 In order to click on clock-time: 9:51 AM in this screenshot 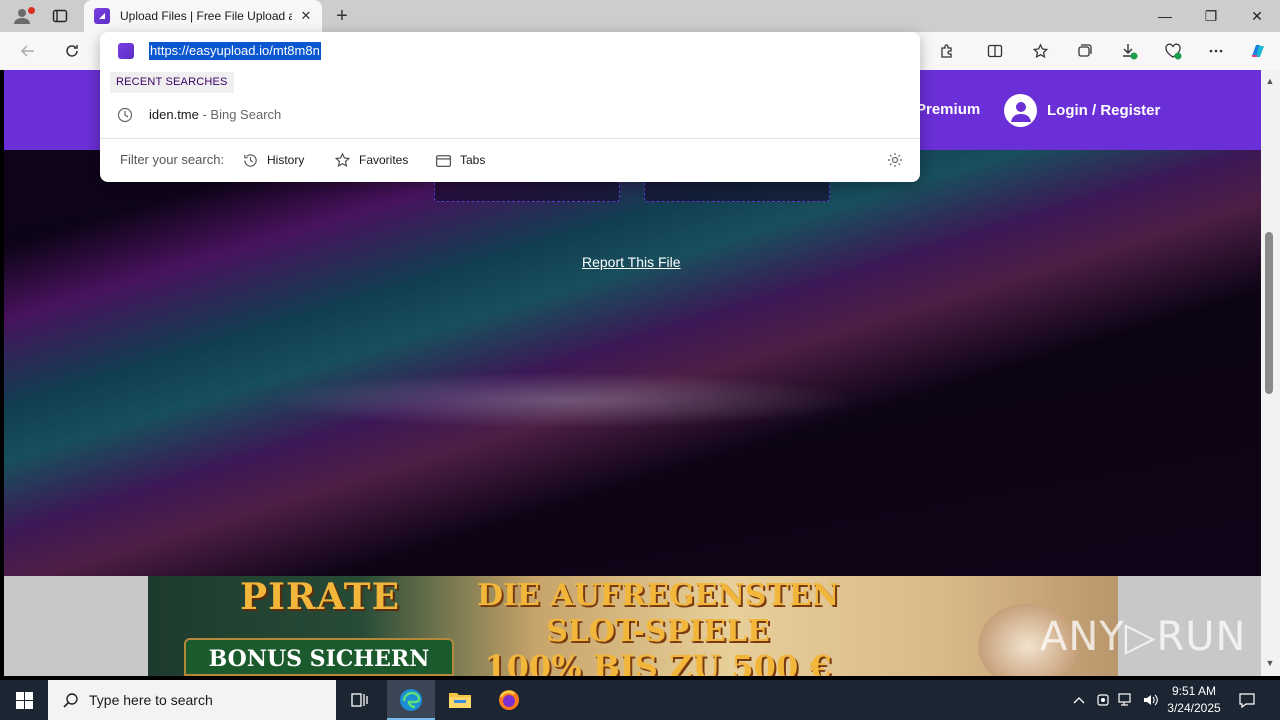, I will do `click(1194, 691)`.